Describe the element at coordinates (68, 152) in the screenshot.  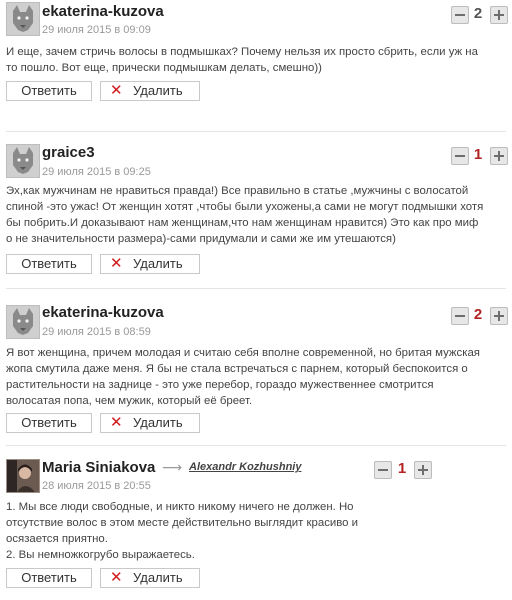
I see `comment-author: graice3` at that location.